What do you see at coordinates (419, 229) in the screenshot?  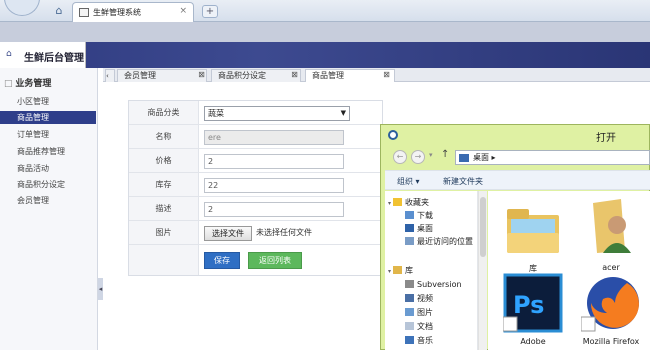 I see `nav-desktop: 桌面` at bounding box center [419, 229].